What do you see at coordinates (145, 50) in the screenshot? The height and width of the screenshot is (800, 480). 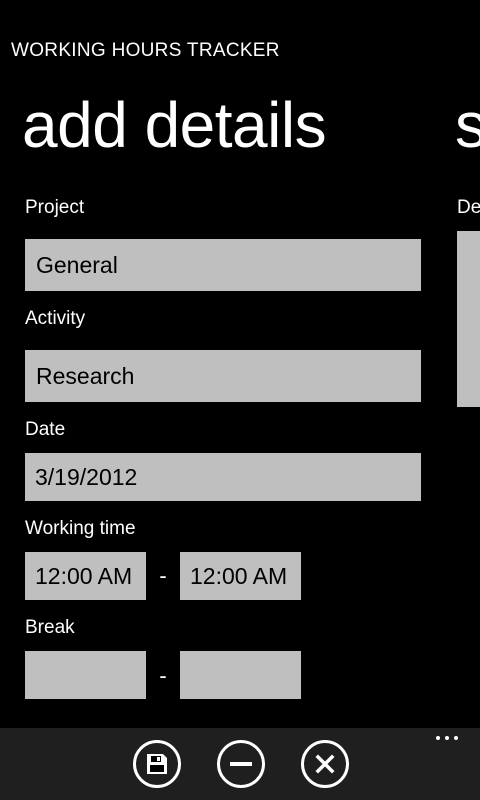 I see `app-title: WORKING HOURS TRACKER` at bounding box center [145, 50].